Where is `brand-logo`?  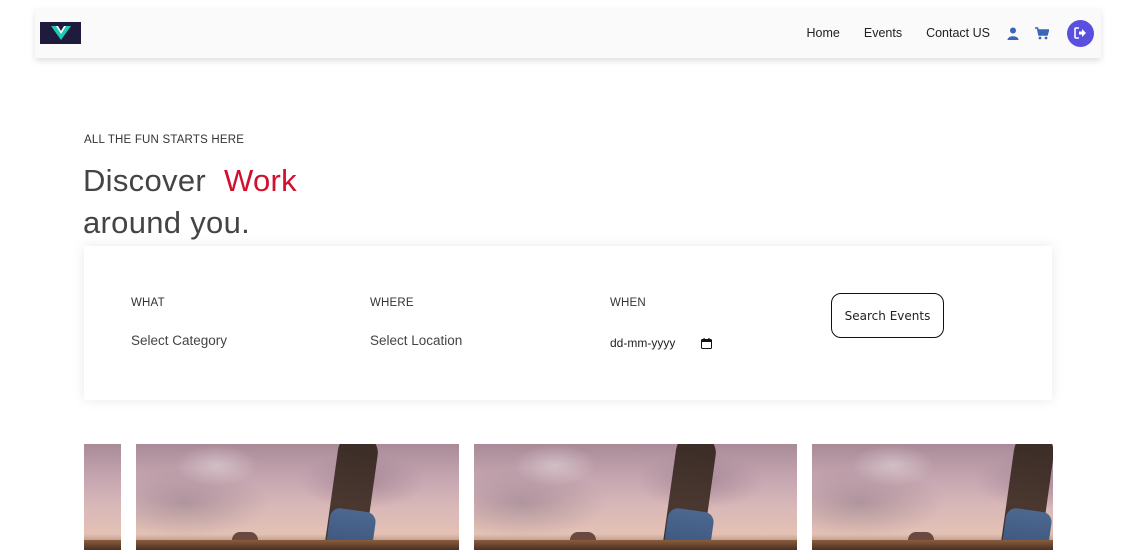
brand-logo is located at coordinates (60, 33).